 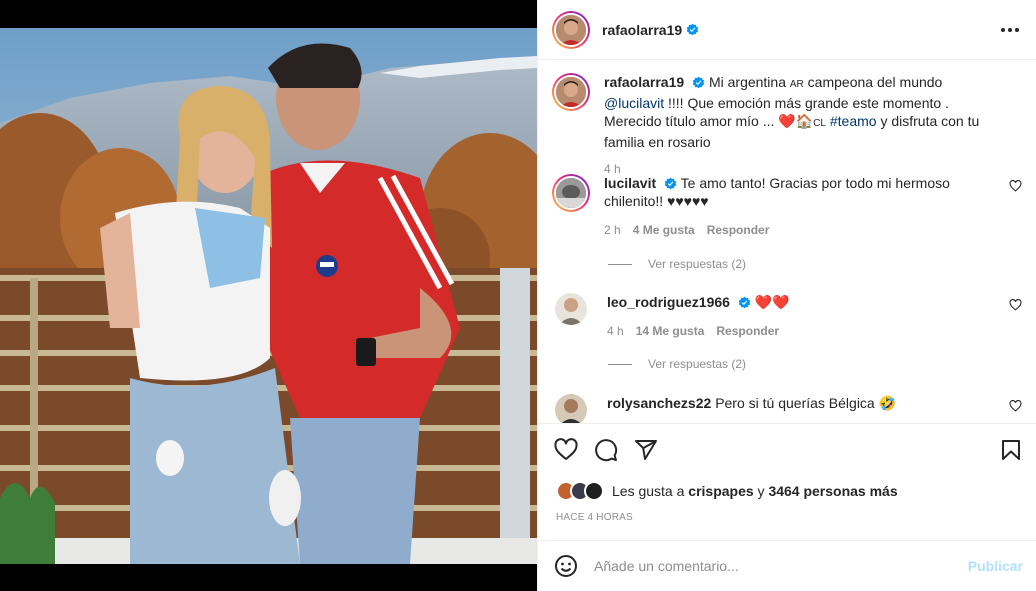 What do you see at coordinates (594, 517) in the screenshot?
I see `post-timestamp: Hace 4 horas` at bounding box center [594, 517].